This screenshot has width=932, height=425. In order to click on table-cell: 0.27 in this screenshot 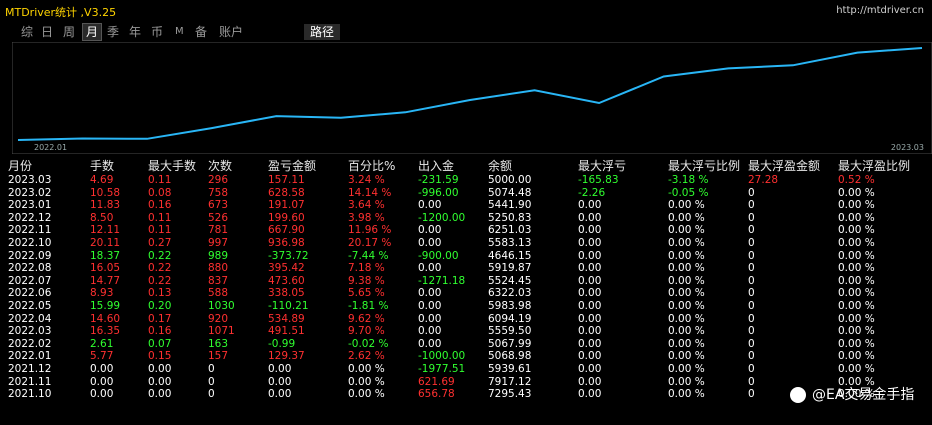, I will do `click(160, 243)`.